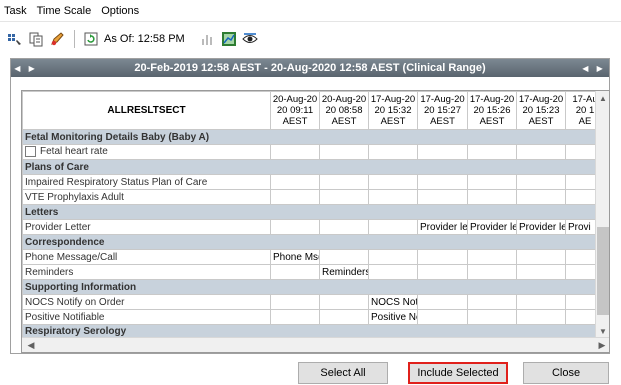 The image size is (621, 385). What do you see at coordinates (146, 227) in the screenshot?
I see `result-label-cell: Provider Letter` at bounding box center [146, 227].